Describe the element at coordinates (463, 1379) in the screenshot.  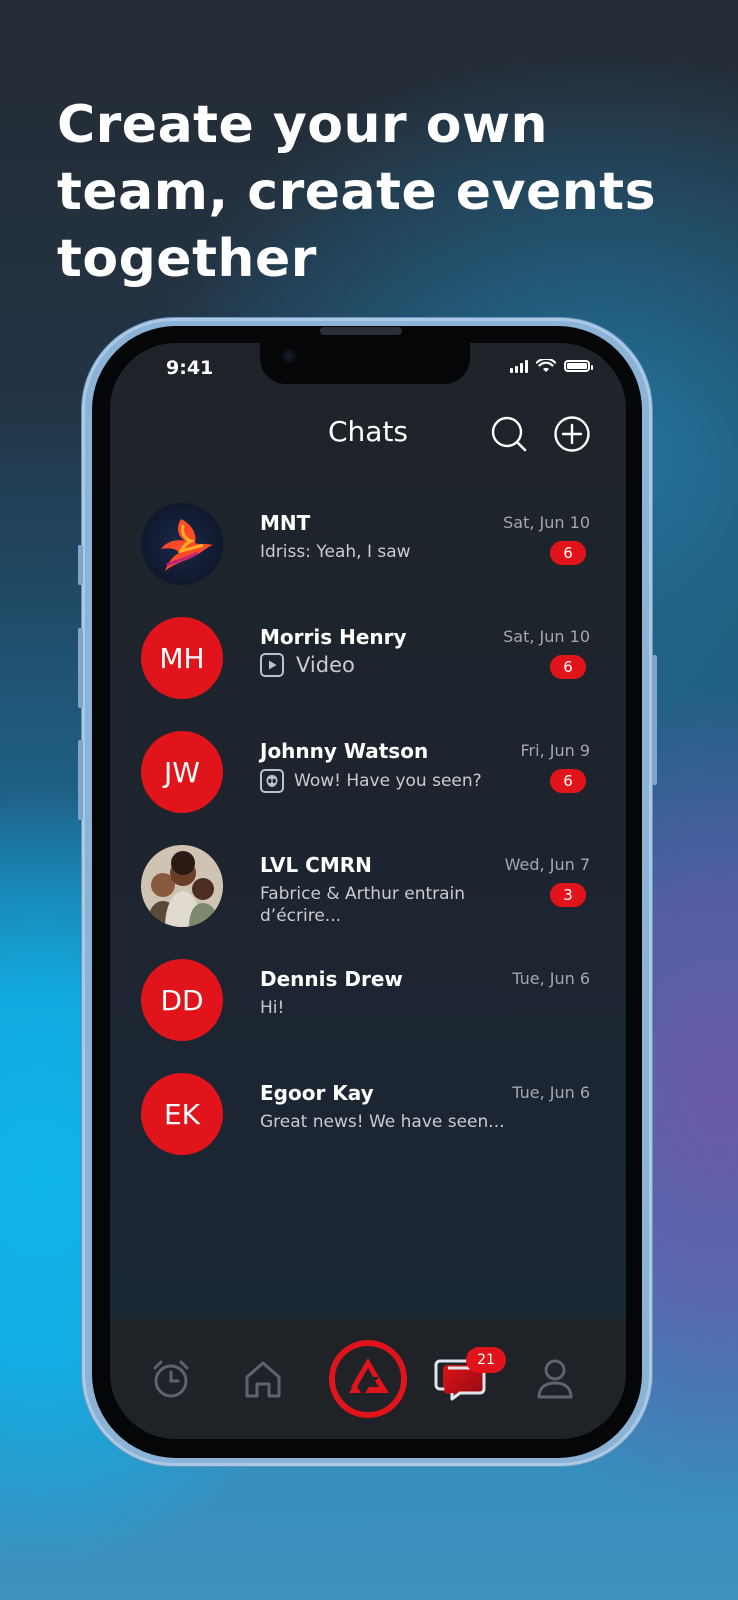
I see `tab-chats` at that location.